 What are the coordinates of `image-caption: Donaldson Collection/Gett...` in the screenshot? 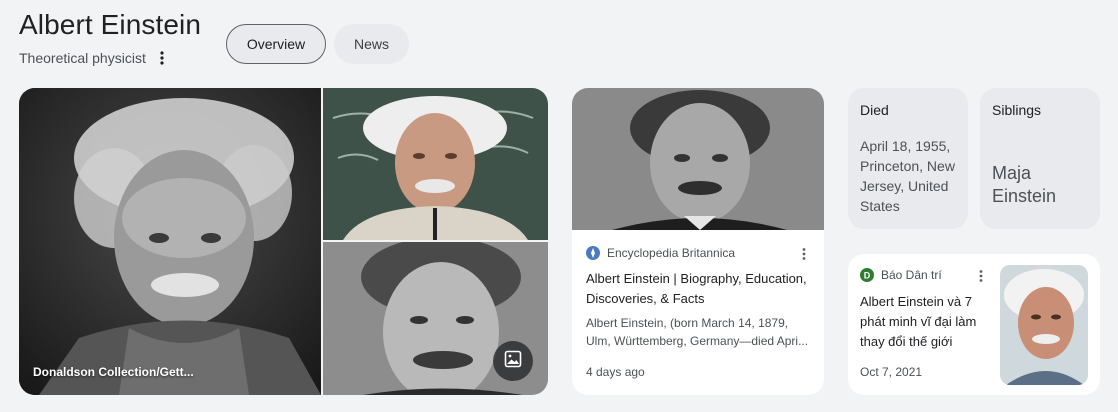 It's located at (113, 372).